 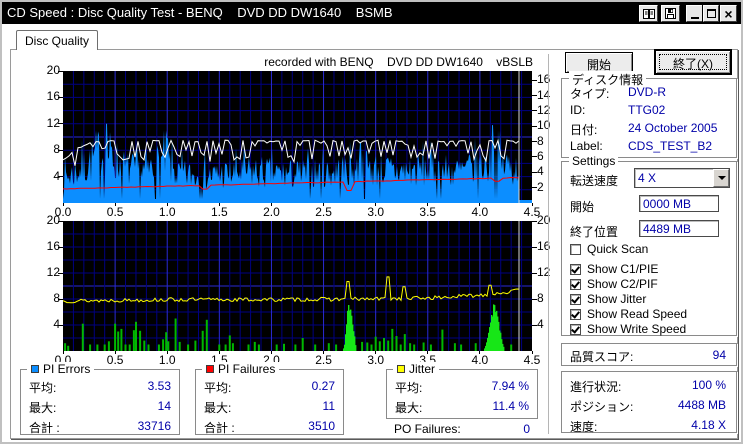 I want to click on tab-strip, so click(x=371, y=37).